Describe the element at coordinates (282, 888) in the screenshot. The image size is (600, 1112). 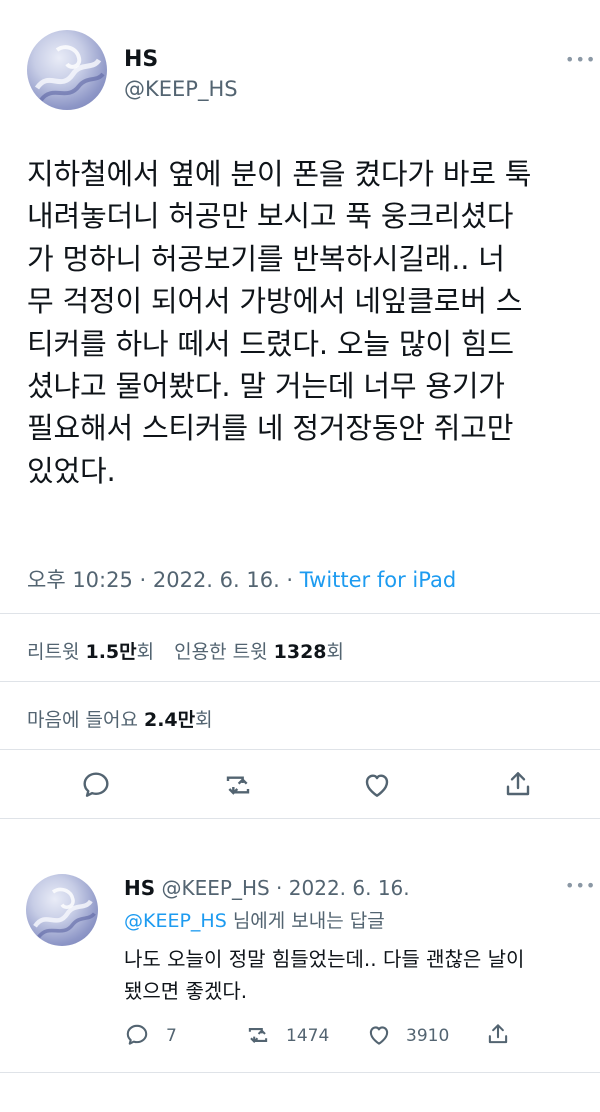
I see `reply-handle-date: @KEEP_HS · 2022. 6. 16.` at that location.